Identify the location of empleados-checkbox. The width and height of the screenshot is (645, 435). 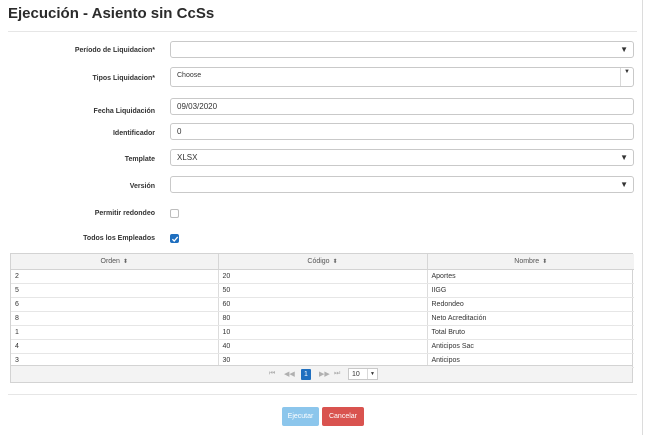
(174, 238).